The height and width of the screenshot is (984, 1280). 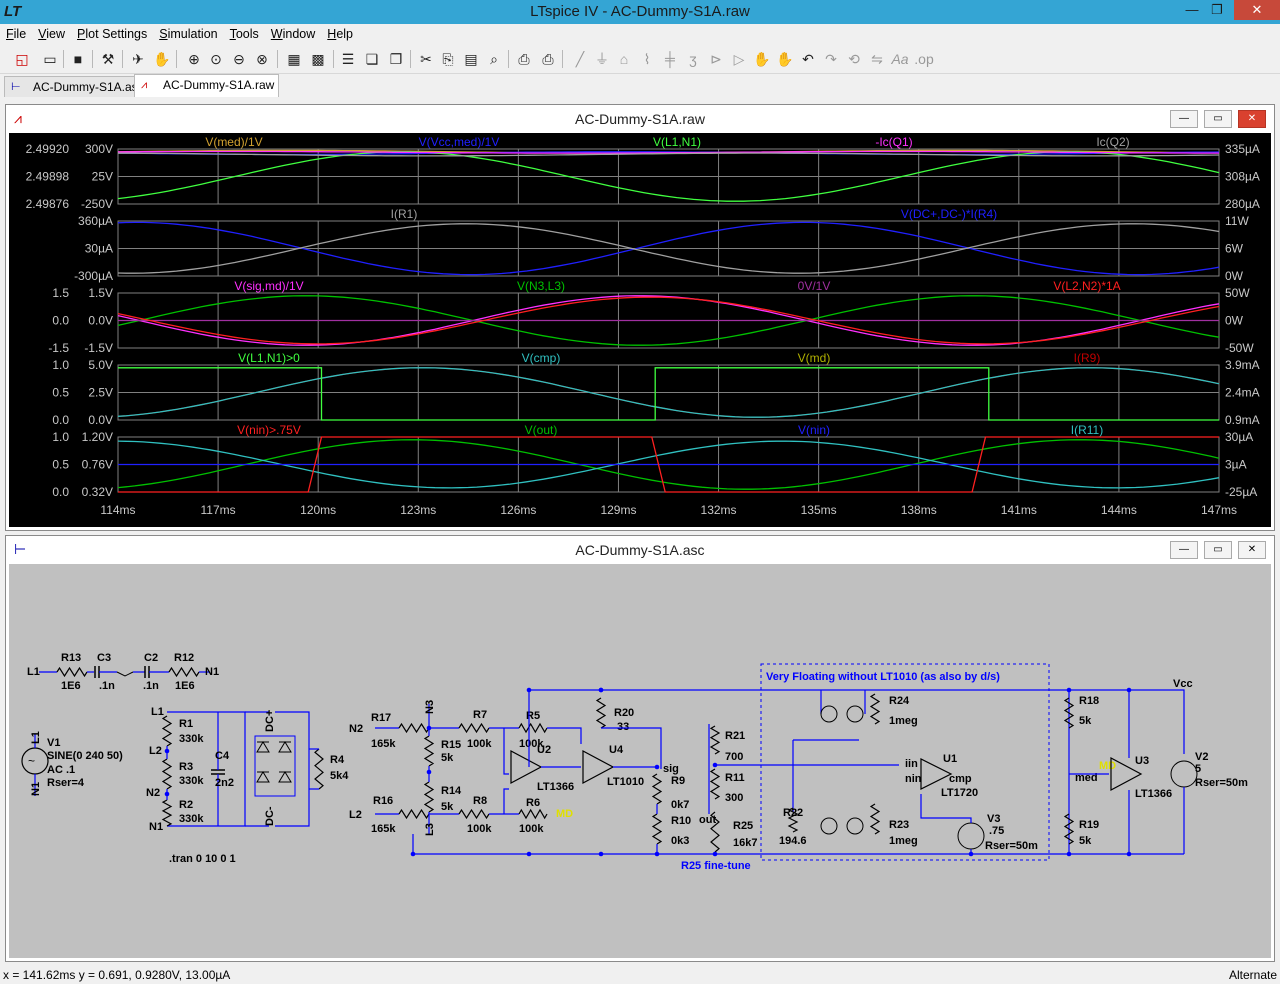 I want to click on schematic-restore-button: ▭, so click(x=1218, y=550).